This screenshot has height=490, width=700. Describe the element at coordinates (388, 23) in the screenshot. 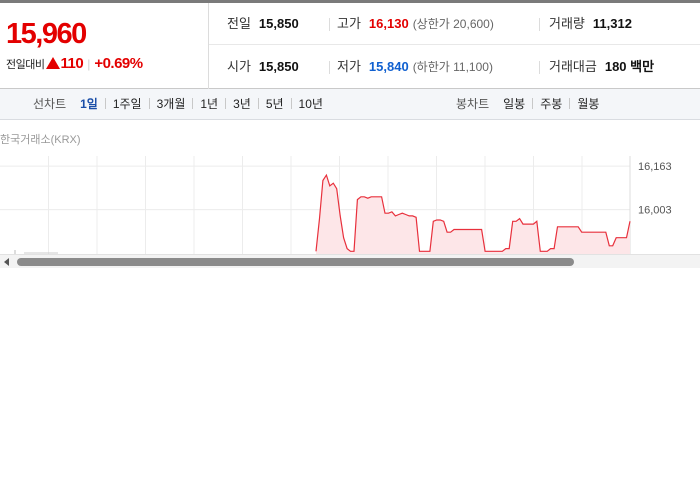

I see `high-value: 16,130` at that location.